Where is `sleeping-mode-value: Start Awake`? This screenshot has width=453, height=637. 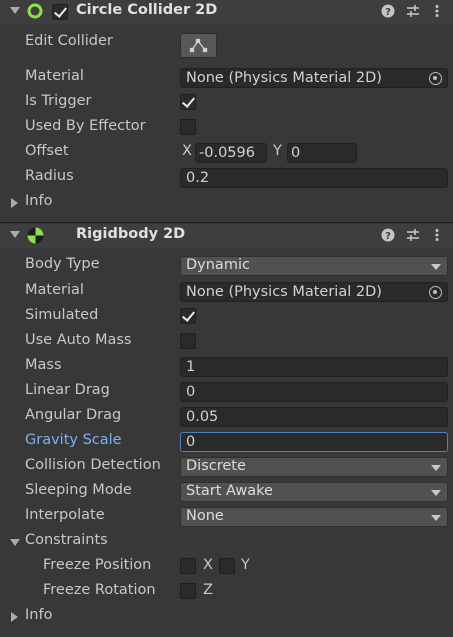
sleeping-mode-value: Start Awake is located at coordinates (229, 491).